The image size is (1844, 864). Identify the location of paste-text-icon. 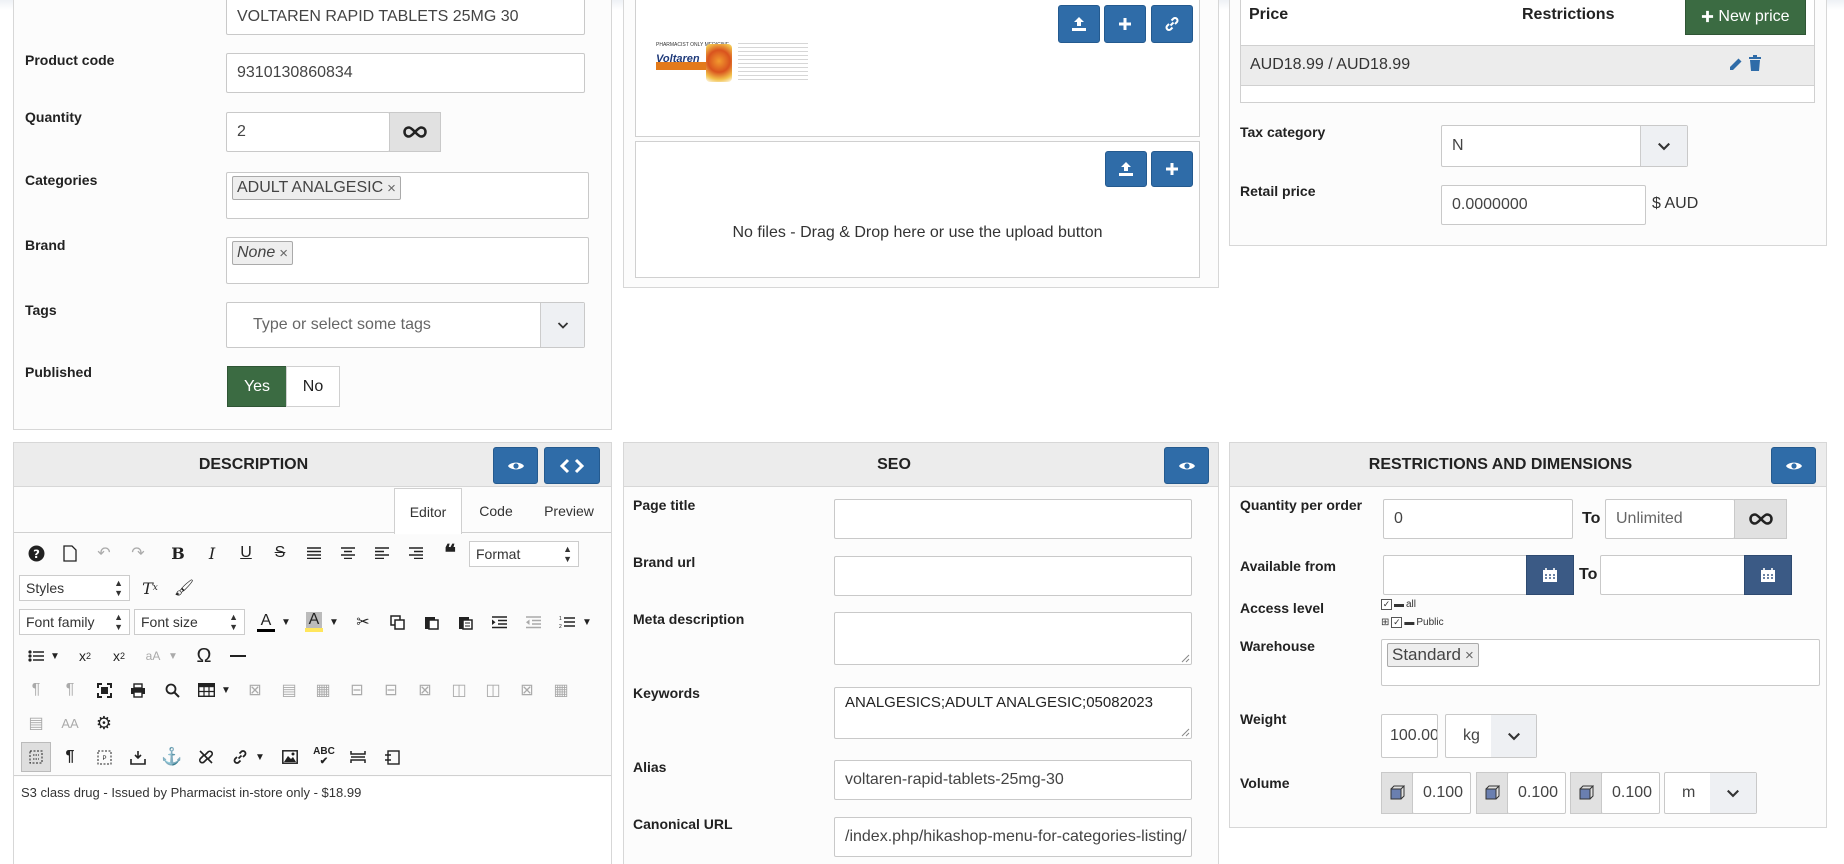
(465, 622).